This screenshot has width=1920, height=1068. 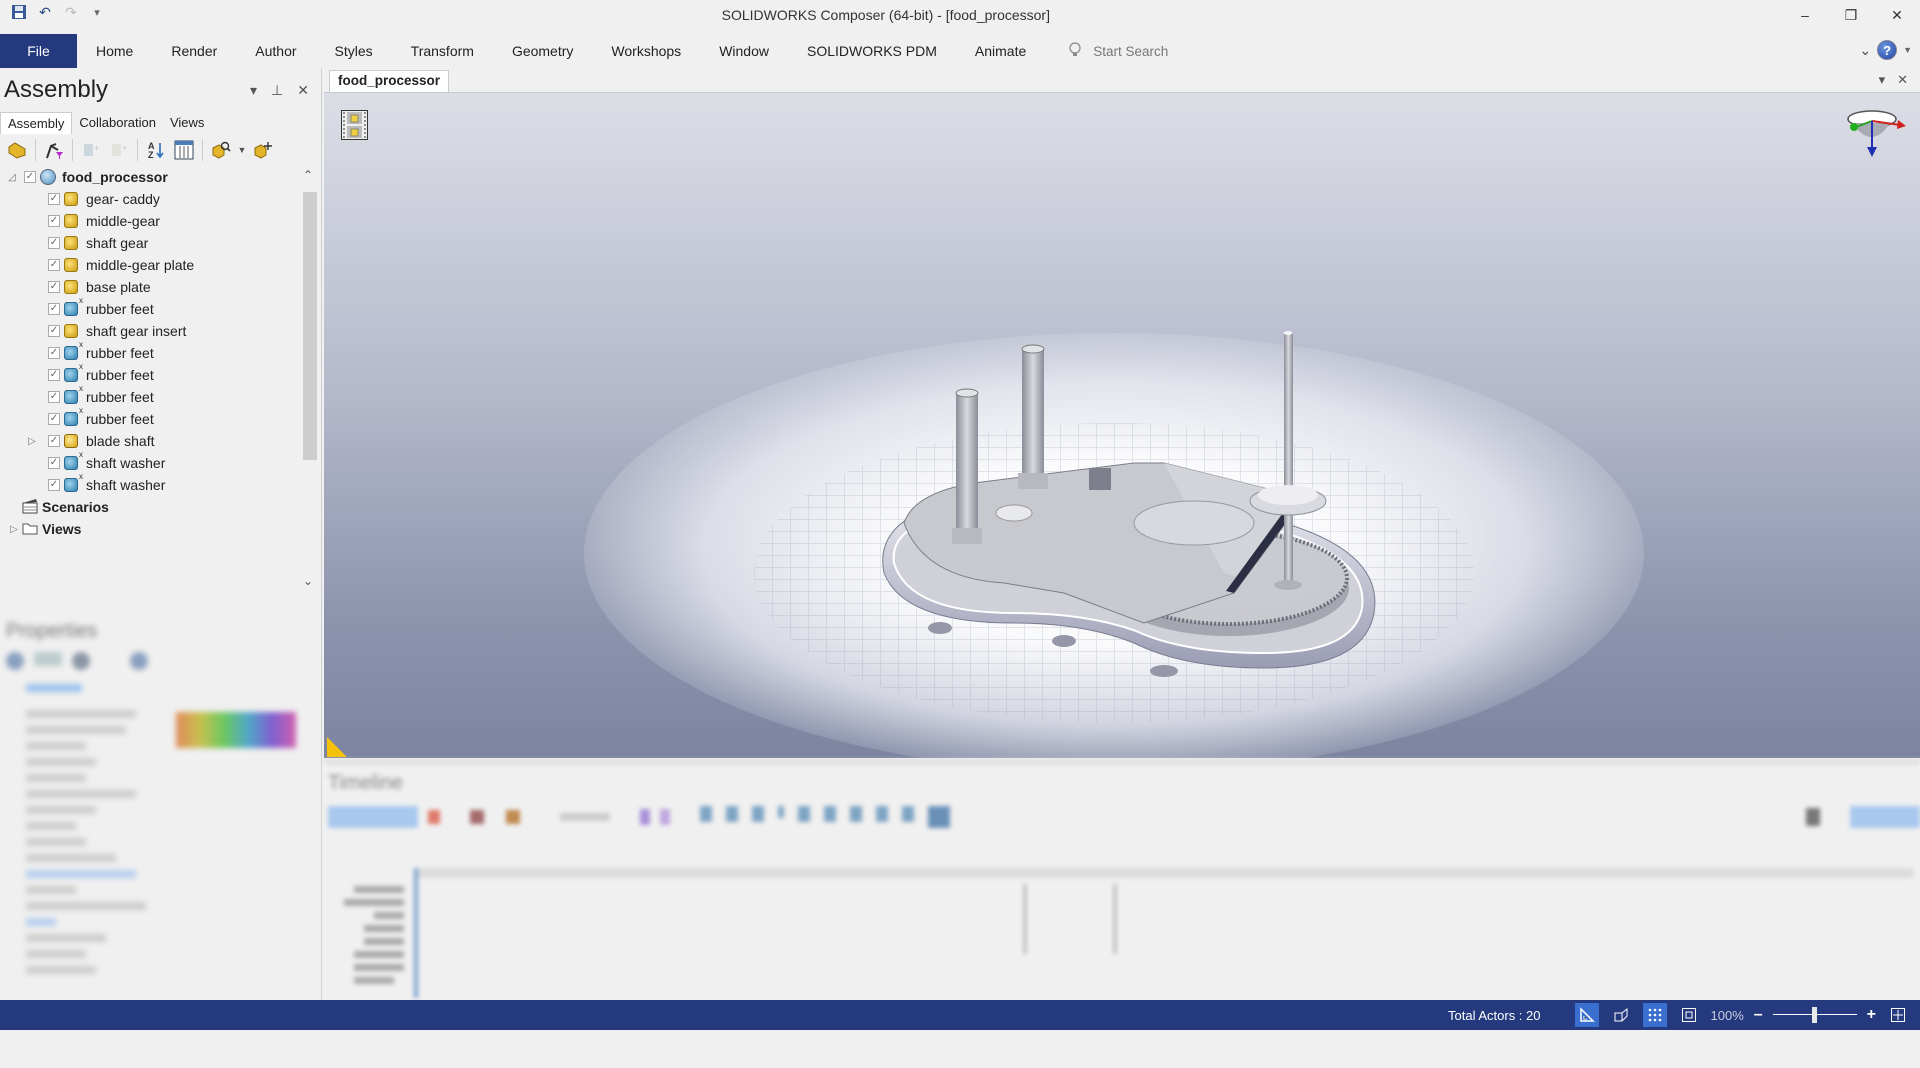 What do you see at coordinates (389, 81) in the screenshot?
I see `document-tab: food_processor` at bounding box center [389, 81].